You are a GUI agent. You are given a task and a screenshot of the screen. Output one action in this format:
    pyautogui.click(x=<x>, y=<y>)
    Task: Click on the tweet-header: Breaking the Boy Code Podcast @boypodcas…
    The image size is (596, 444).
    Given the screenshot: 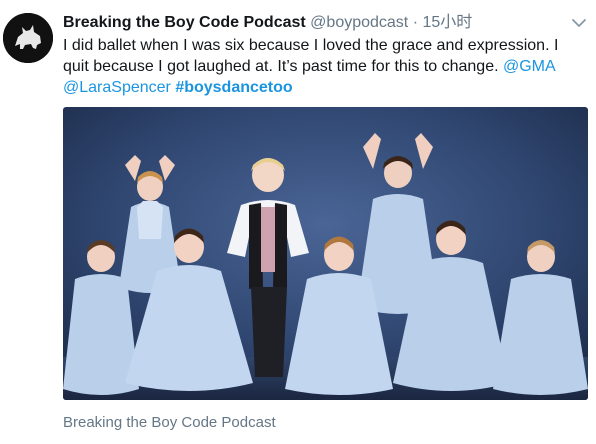 What is the action you would take?
    pyautogui.click(x=267, y=23)
    